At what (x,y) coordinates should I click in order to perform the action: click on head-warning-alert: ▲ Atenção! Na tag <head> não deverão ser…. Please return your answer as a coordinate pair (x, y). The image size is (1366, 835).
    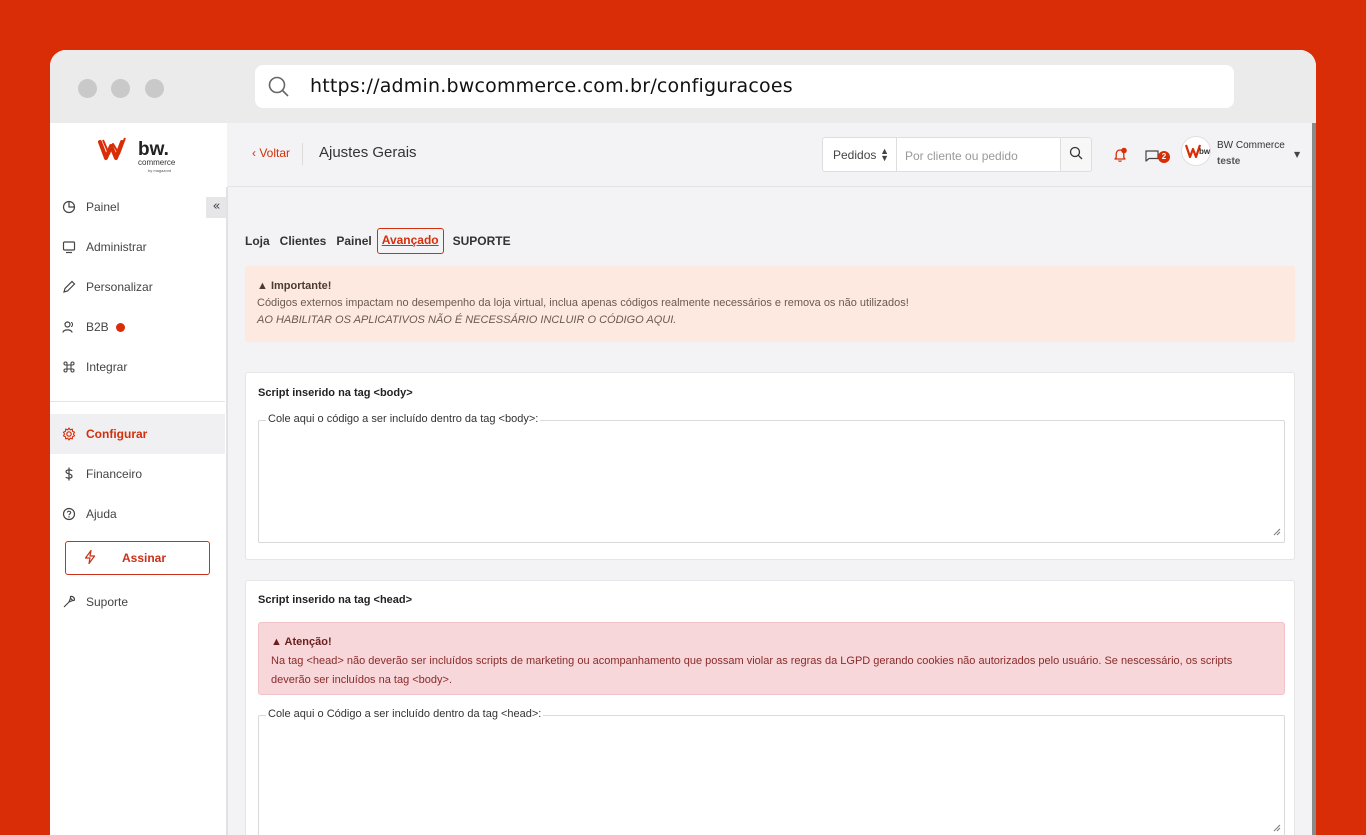
    Looking at the image, I should click on (771, 658).